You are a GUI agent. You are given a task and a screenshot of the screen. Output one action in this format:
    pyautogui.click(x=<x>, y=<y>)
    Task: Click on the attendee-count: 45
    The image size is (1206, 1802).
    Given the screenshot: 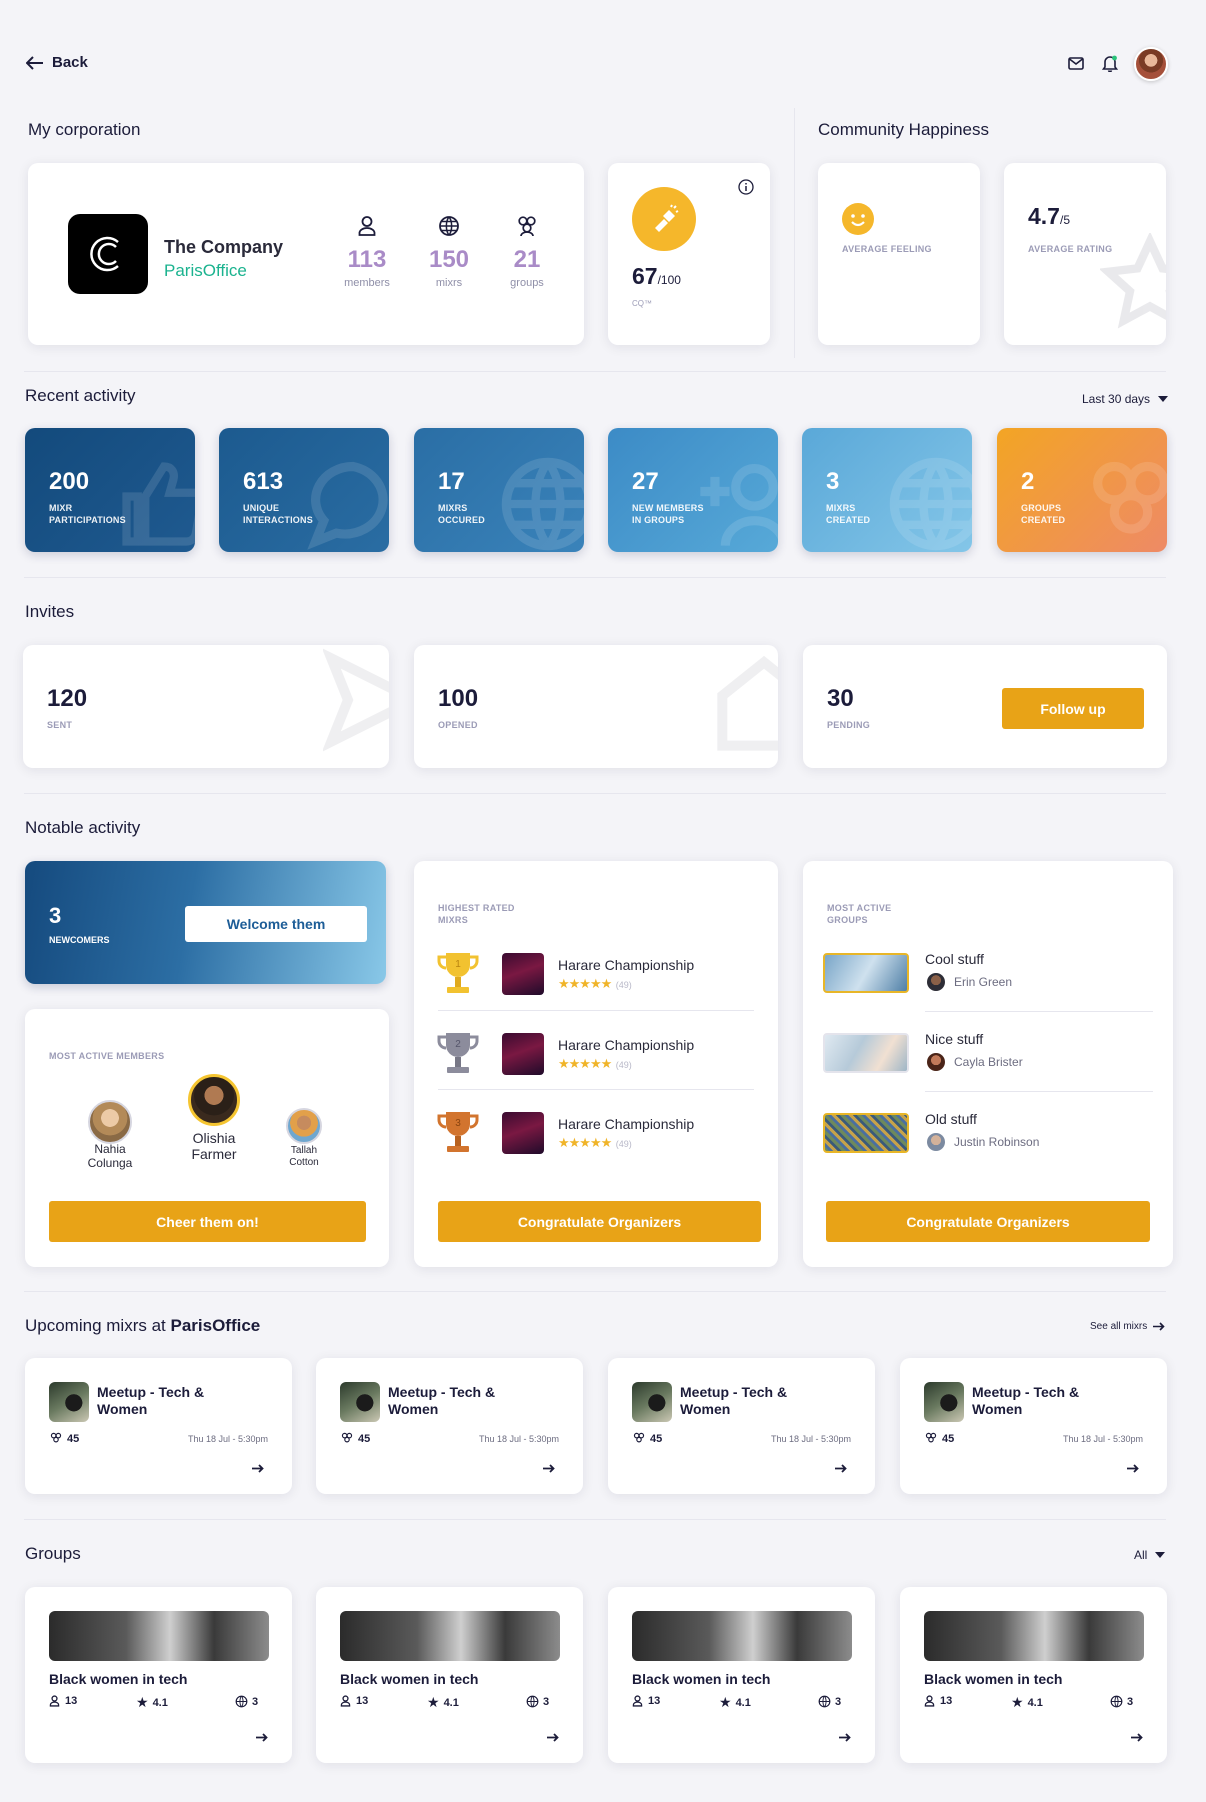 What is the action you would take?
    pyautogui.click(x=64, y=1438)
    